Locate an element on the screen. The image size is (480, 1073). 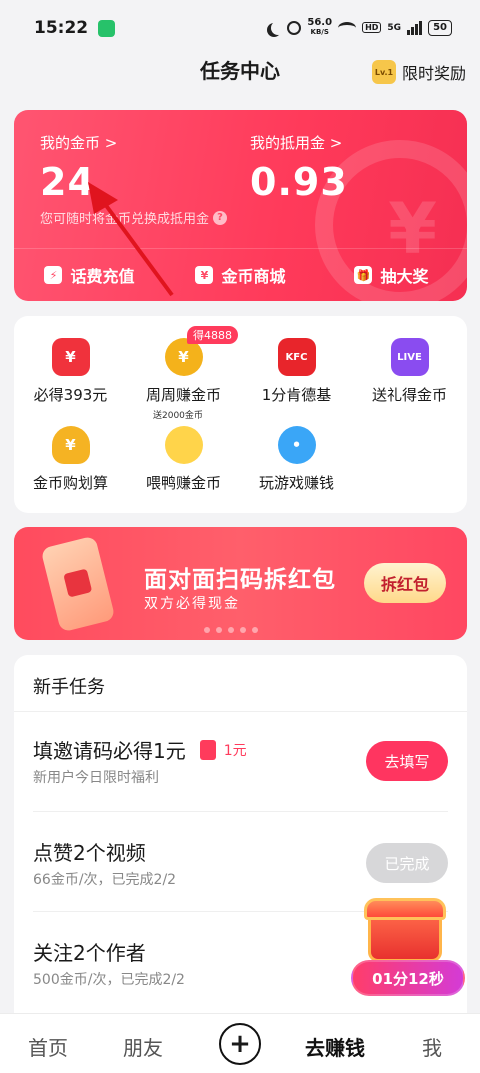
coin-mall-label: 金币商城 is located at coordinates (253, 276).